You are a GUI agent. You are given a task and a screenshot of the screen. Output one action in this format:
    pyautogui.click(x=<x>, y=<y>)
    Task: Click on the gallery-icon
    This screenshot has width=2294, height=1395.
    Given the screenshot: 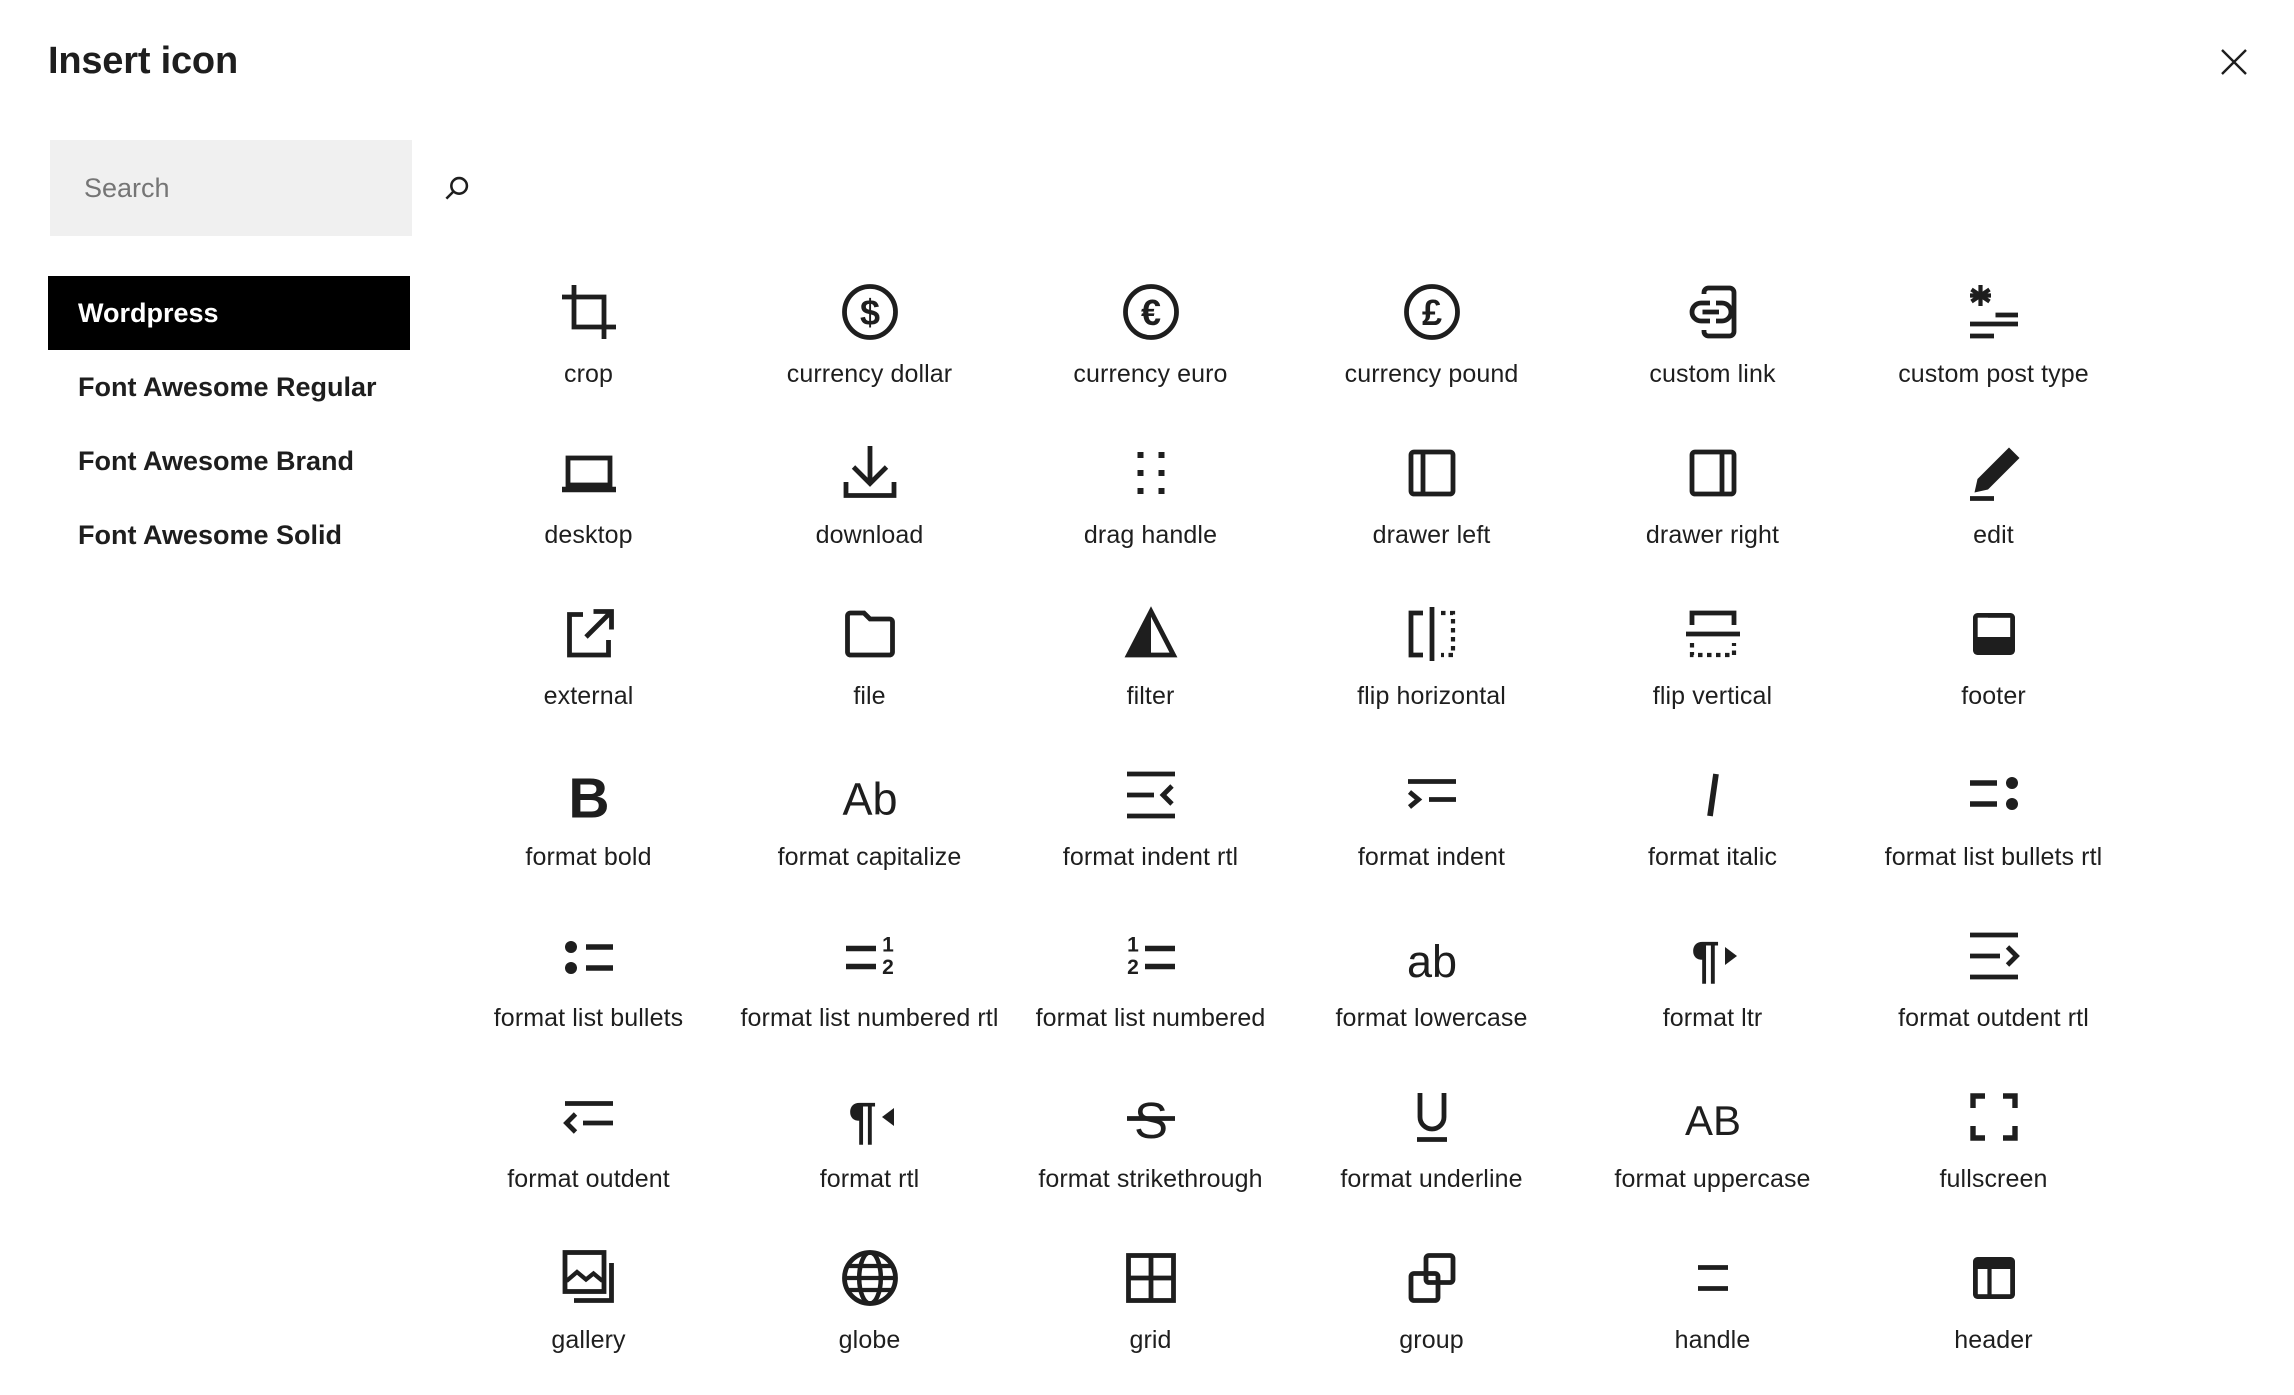 What is the action you would take?
    pyautogui.click(x=589, y=1278)
    